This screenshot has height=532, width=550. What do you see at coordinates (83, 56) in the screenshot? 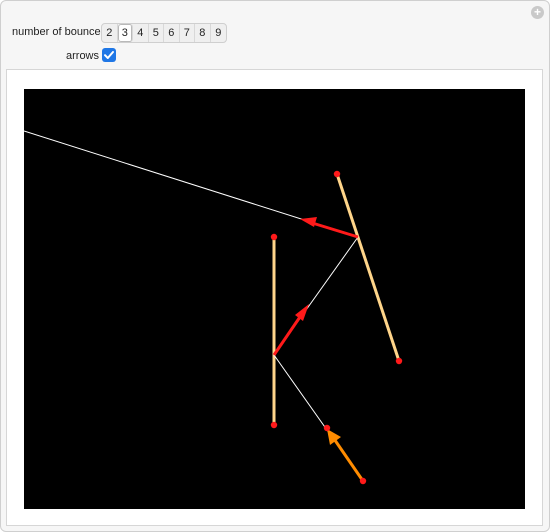
I see `arrows-label: arrows` at bounding box center [83, 56].